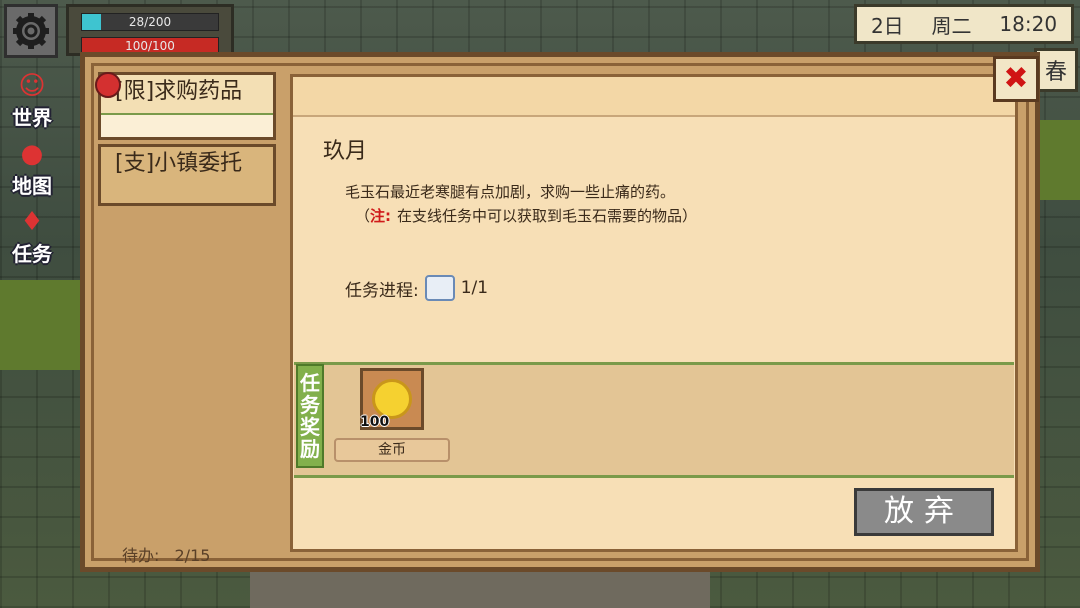  Describe the element at coordinates (189, 316) in the screenshot. I see `quest-list: [限]求购药品 [支]小镇委托` at that location.